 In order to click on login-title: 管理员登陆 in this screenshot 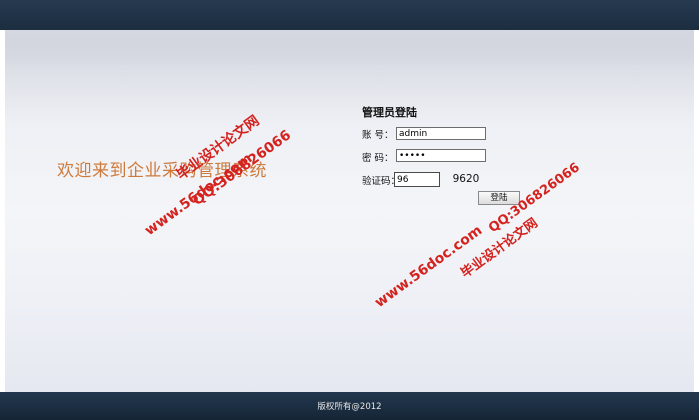, I will do `click(389, 112)`.